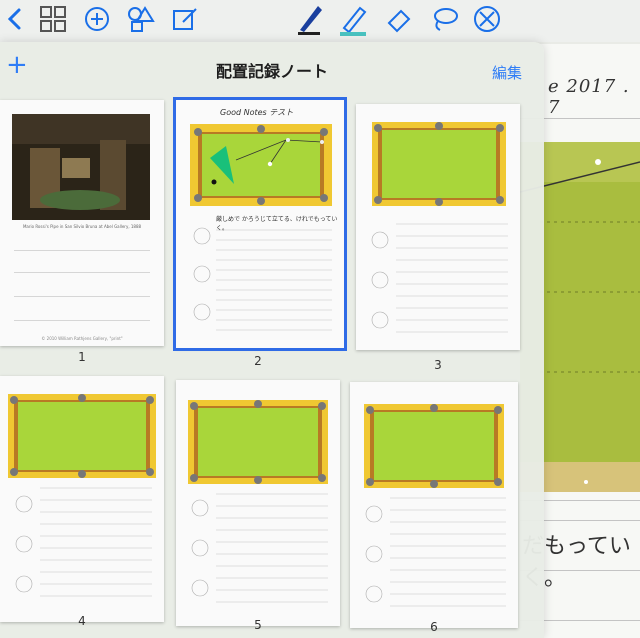 This screenshot has height=638, width=640. I want to click on edit-icon, so click(185, 19).